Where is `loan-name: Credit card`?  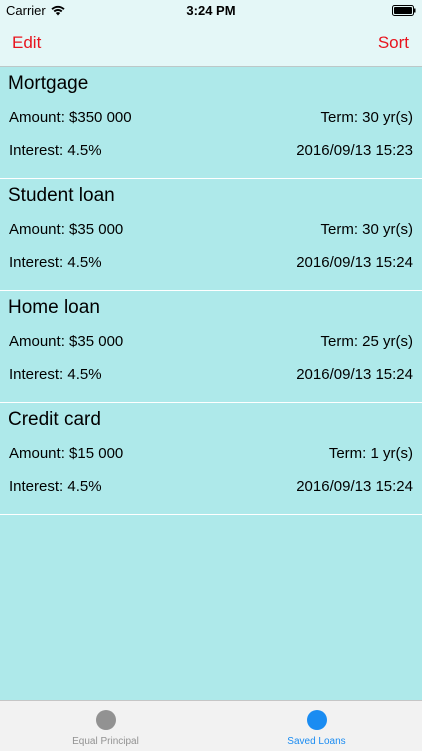 loan-name: Credit card is located at coordinates (54, 419).